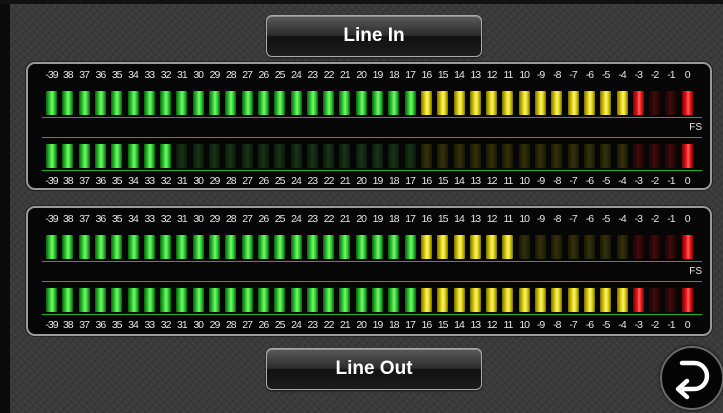  I want to click on db-scale-label: 38, so click(68, 219).